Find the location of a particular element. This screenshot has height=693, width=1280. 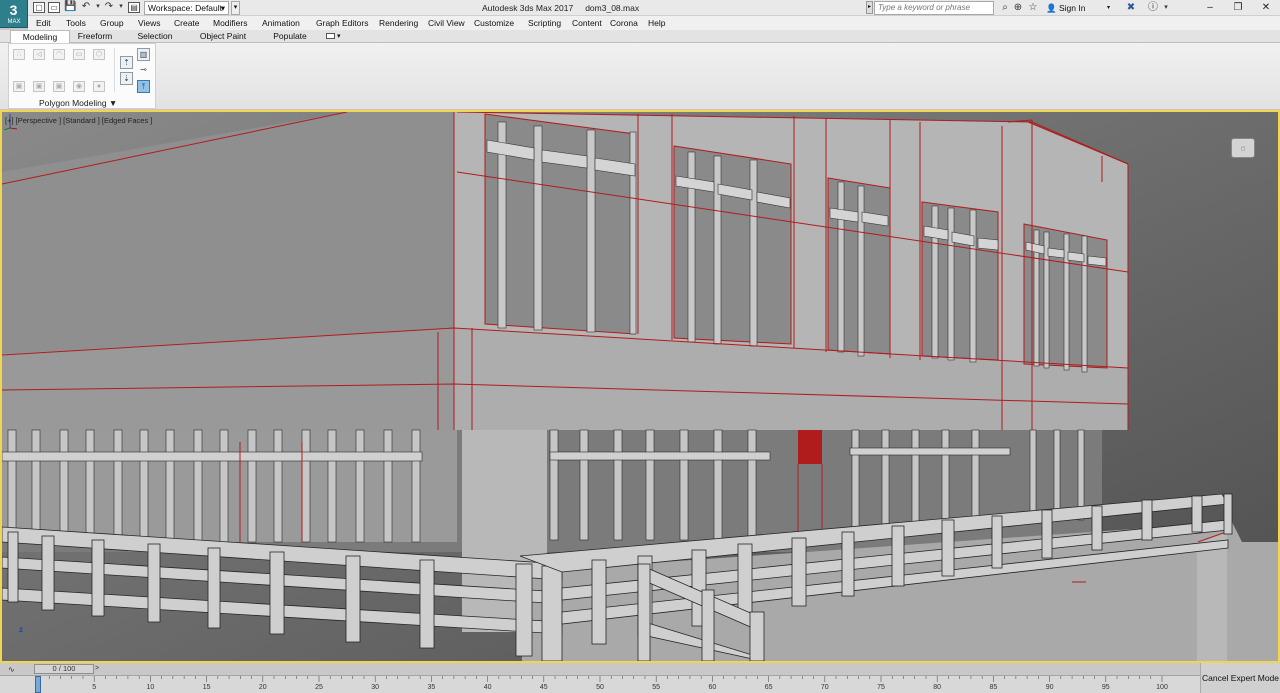

menu-content: Content is located at coordinates (587, 23).